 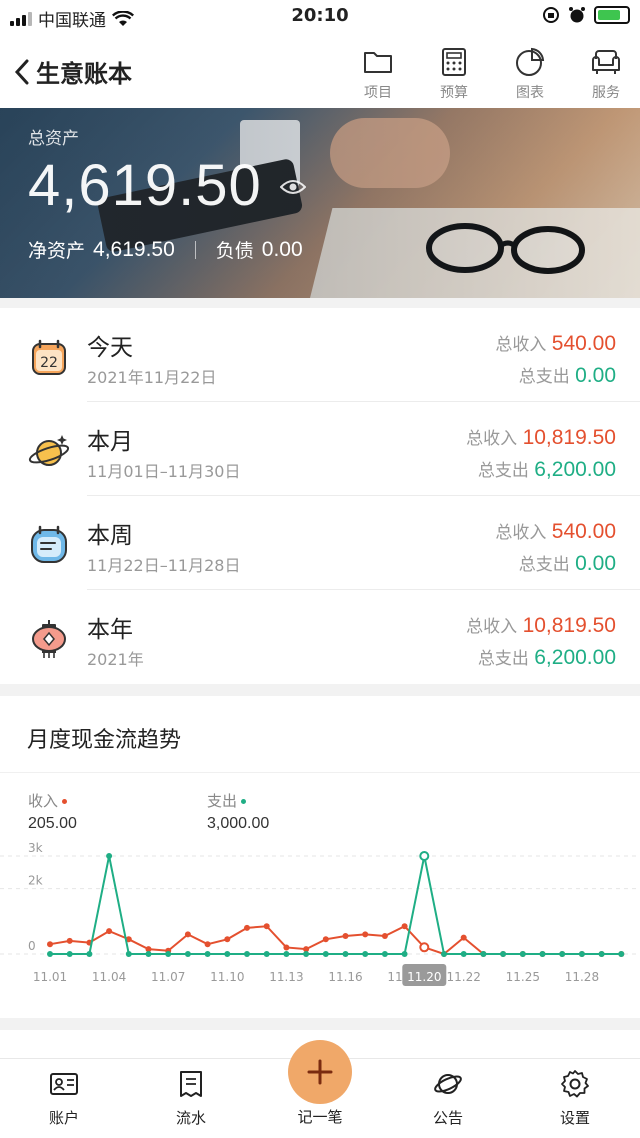 What do you see at coordinates (52, 811) in the screenshot?
I see `legend-income: 收入 205.00` at bounding box center [52, 811].